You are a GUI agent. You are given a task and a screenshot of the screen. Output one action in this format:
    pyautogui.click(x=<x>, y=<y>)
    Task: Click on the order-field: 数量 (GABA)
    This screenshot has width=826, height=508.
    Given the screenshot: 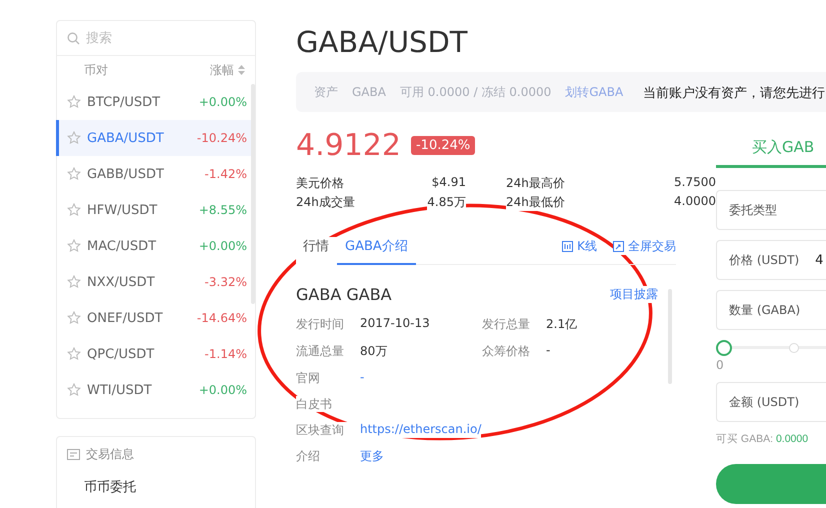 What is the action you would take?
    pyautogui.click(x=771, y=310)
    